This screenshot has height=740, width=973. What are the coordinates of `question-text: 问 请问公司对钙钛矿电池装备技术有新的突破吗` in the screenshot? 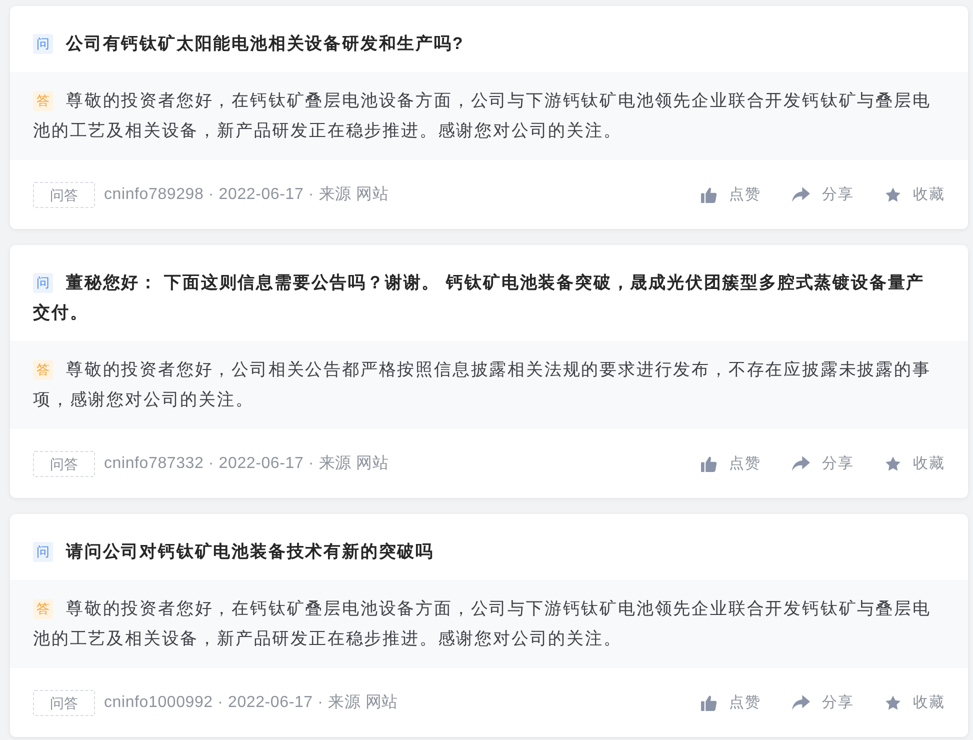 It's located at (485, 552).